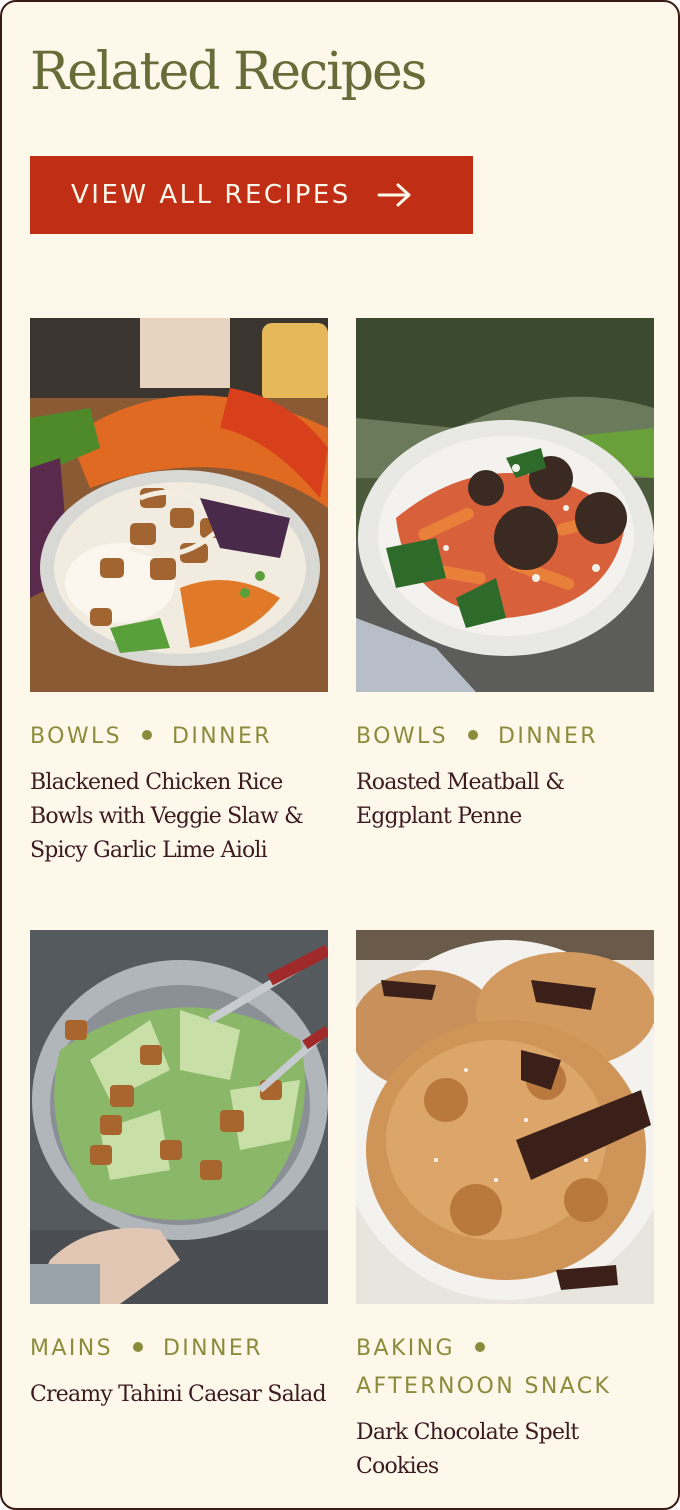  I want to click on recipe-tags: BAKING AFTERNOON SNACK, so click(505, 1368).